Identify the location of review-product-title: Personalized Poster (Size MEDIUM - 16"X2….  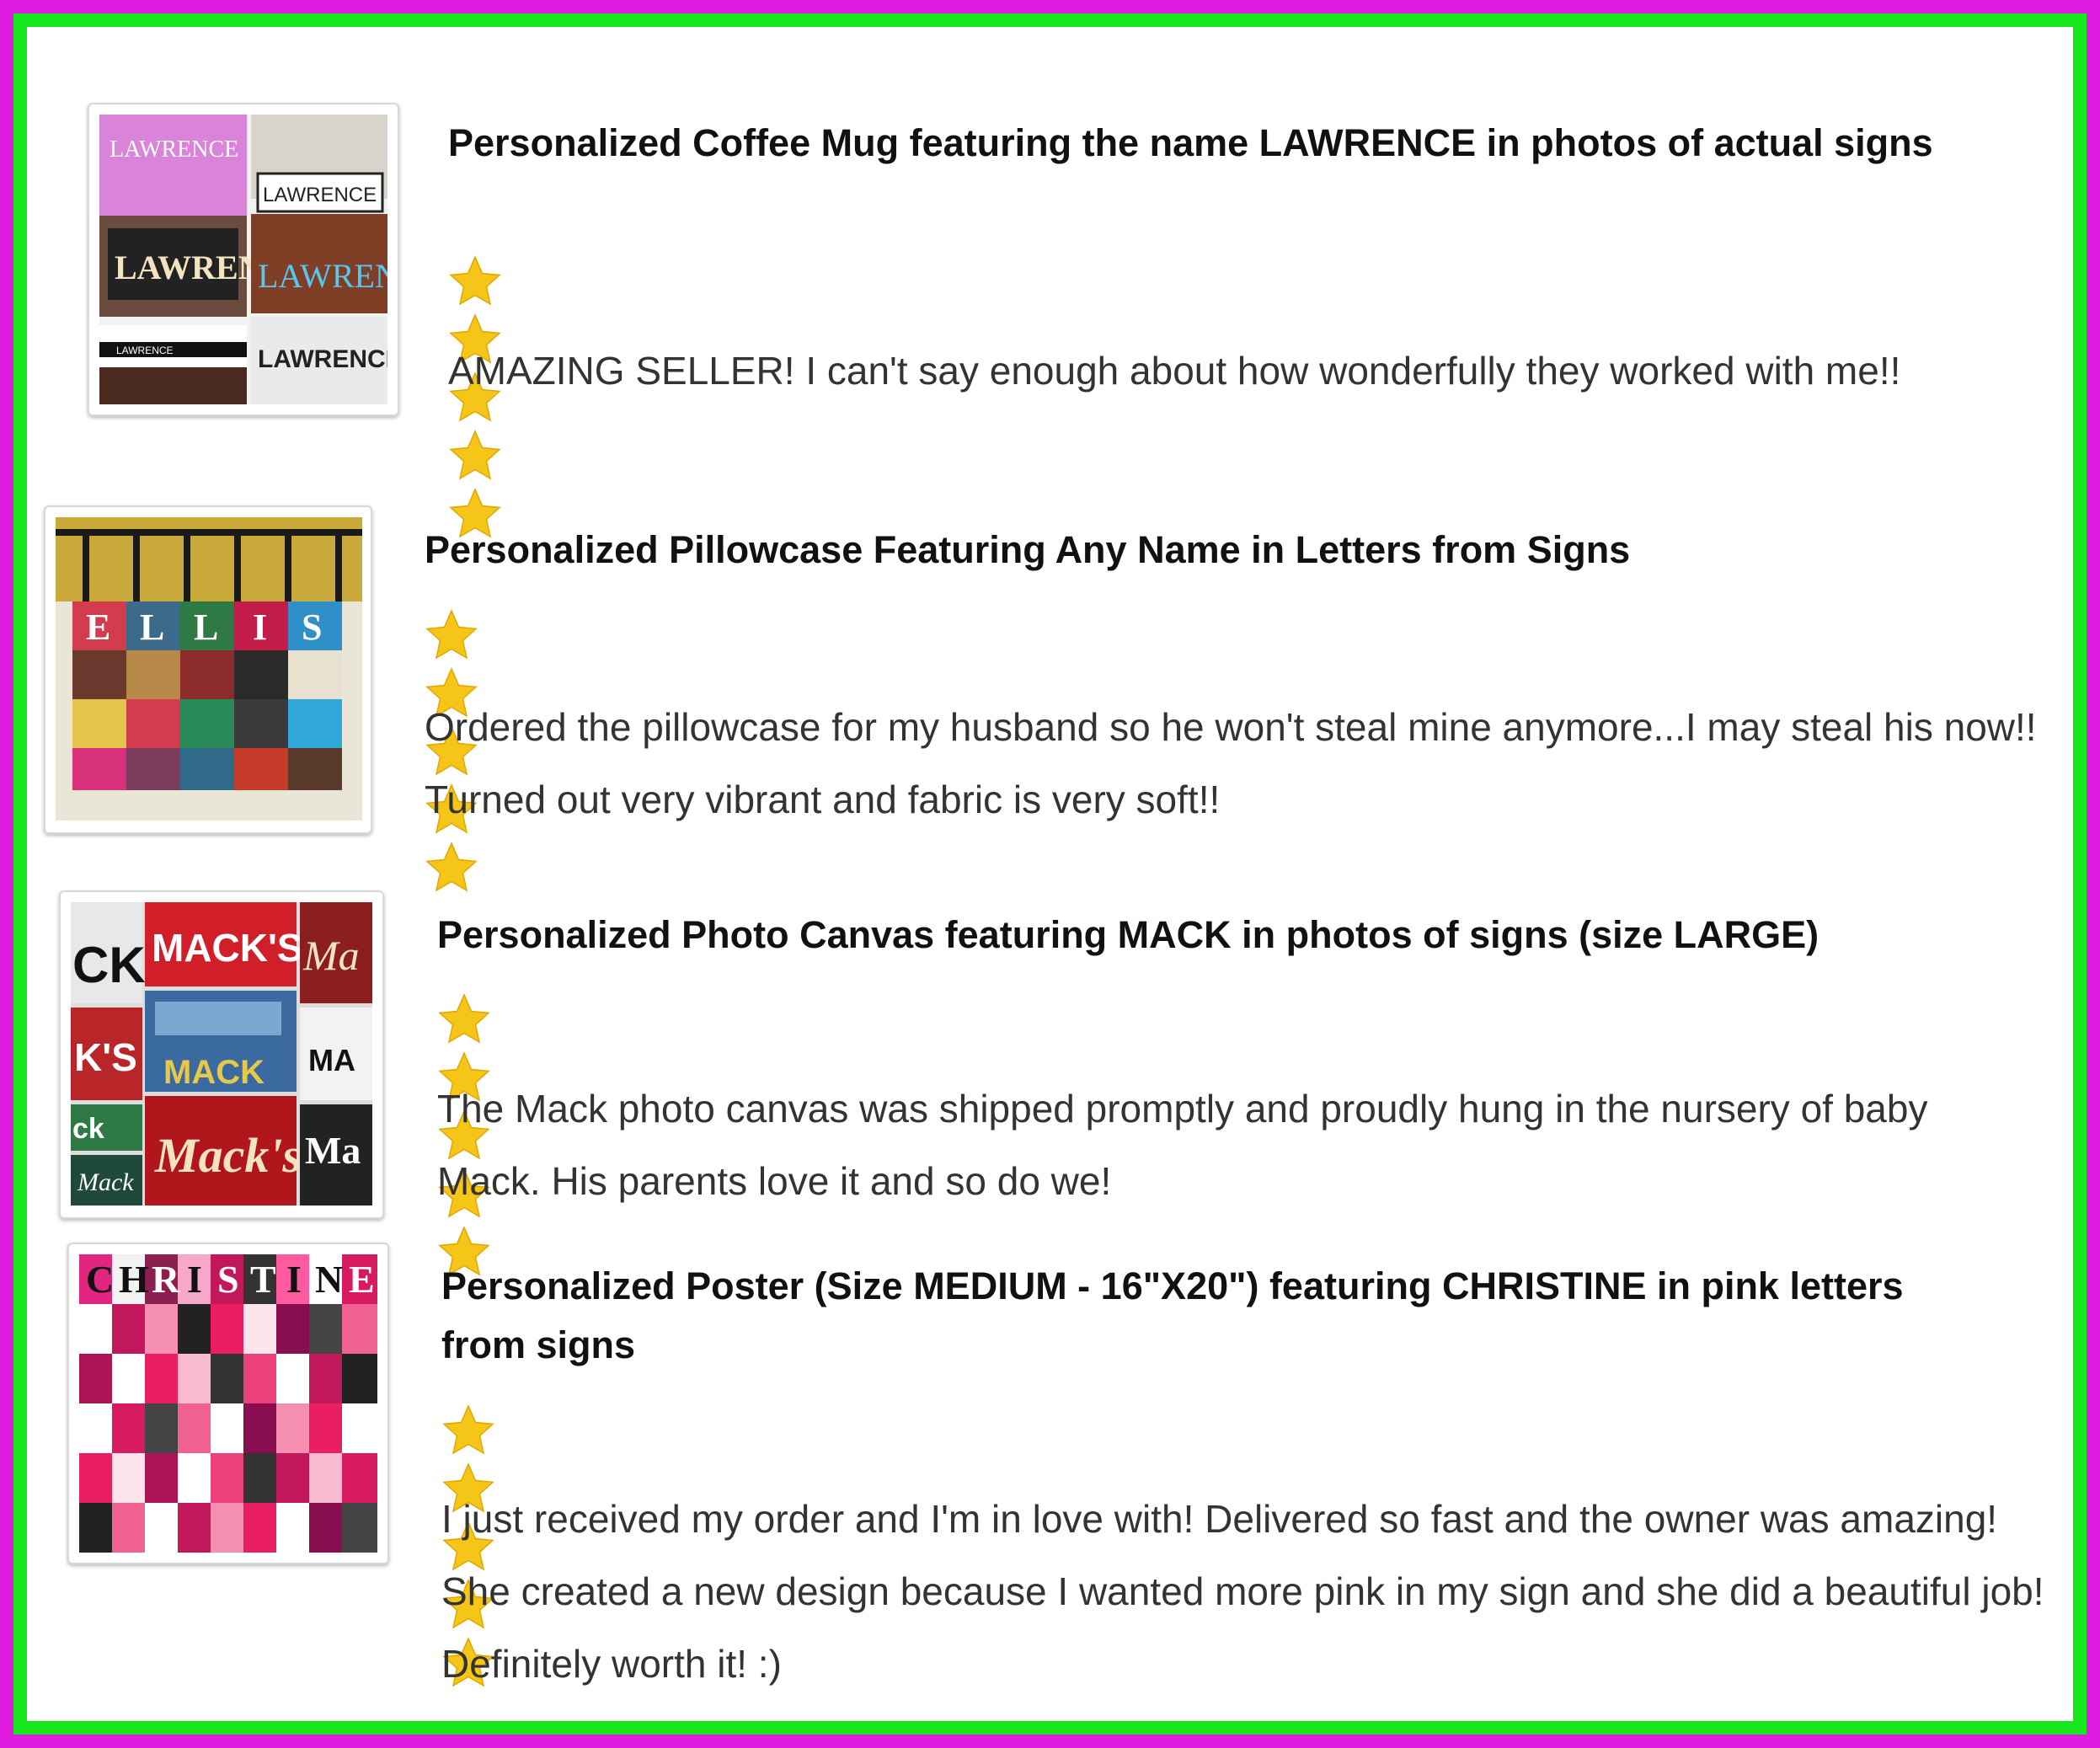
(1212, 1316).